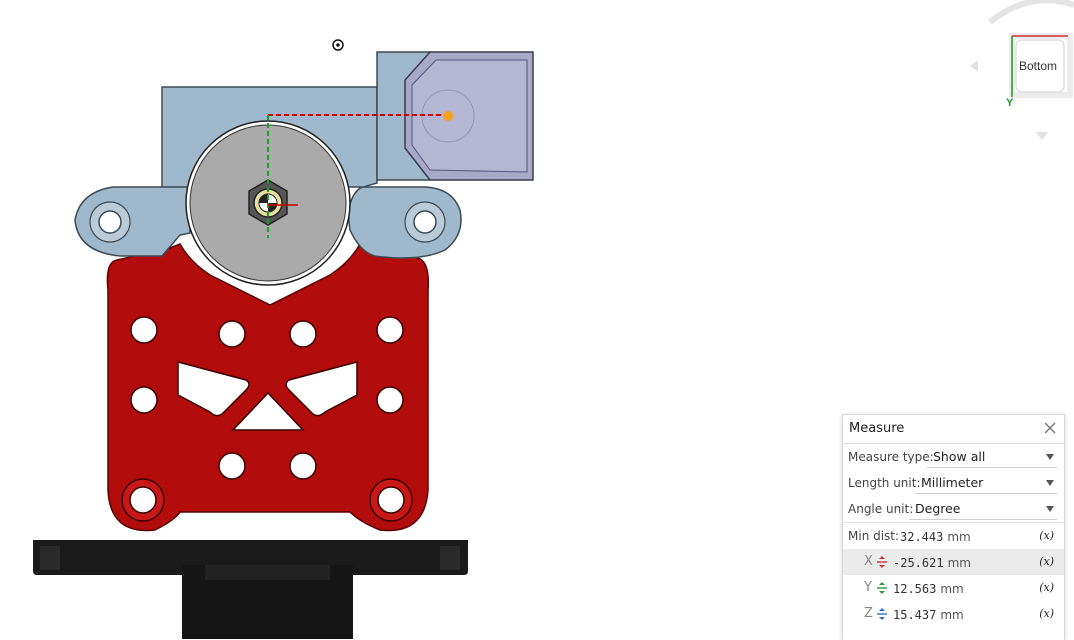  Describe the element at coordinates (882, 562) in the screenshot. I see `x-distance-icon` at that location.